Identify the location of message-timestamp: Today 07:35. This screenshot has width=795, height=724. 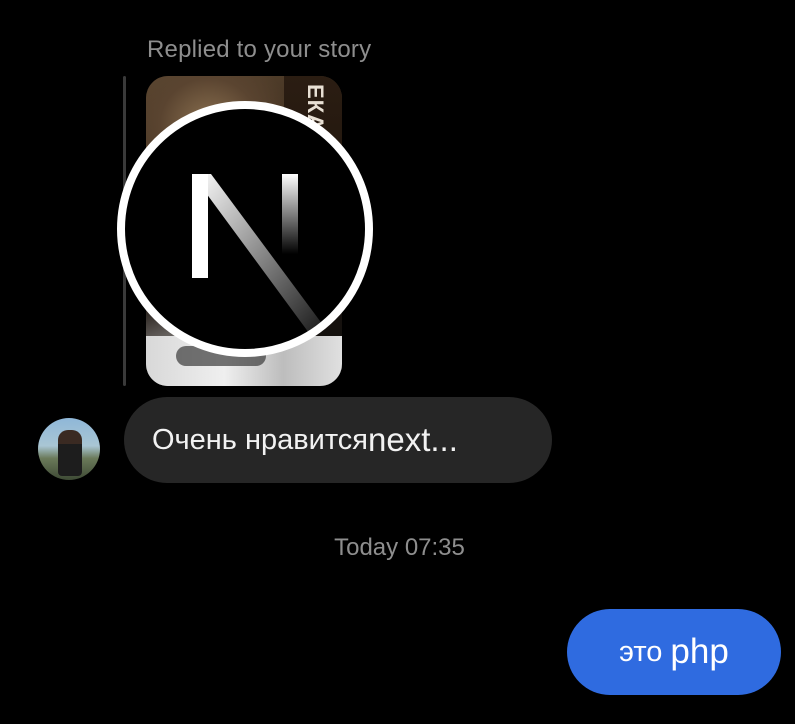
(397, 548).